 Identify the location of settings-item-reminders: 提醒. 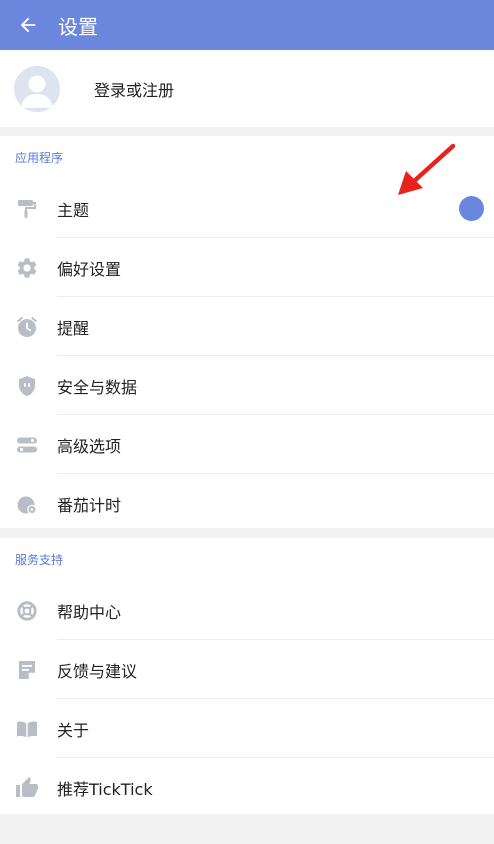
(247, 326).